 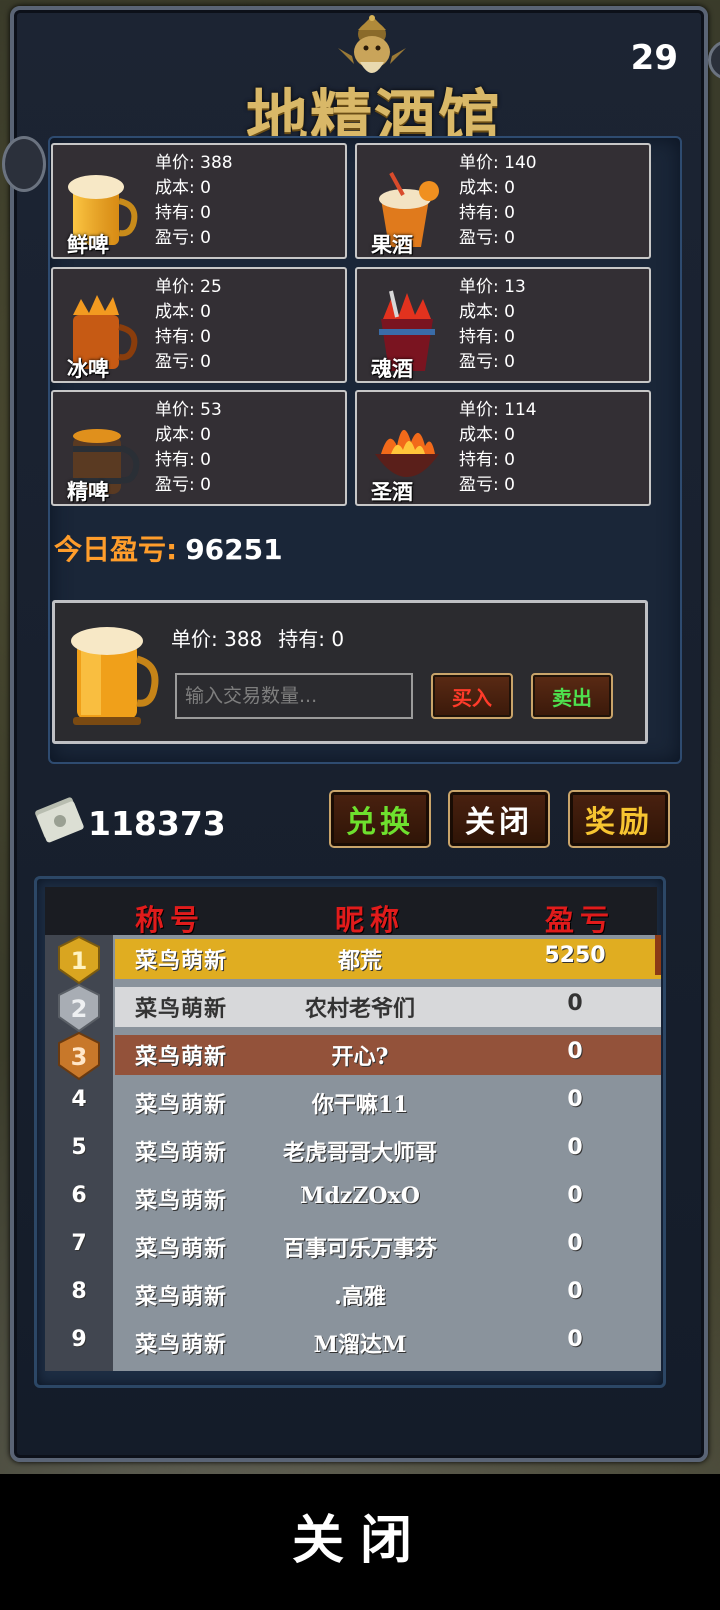 What do you see at coordinates (359, 1249) in the screenshot?
I see `row-nickname: 百事可乐万事芬` at bounding box center [359, 1249].